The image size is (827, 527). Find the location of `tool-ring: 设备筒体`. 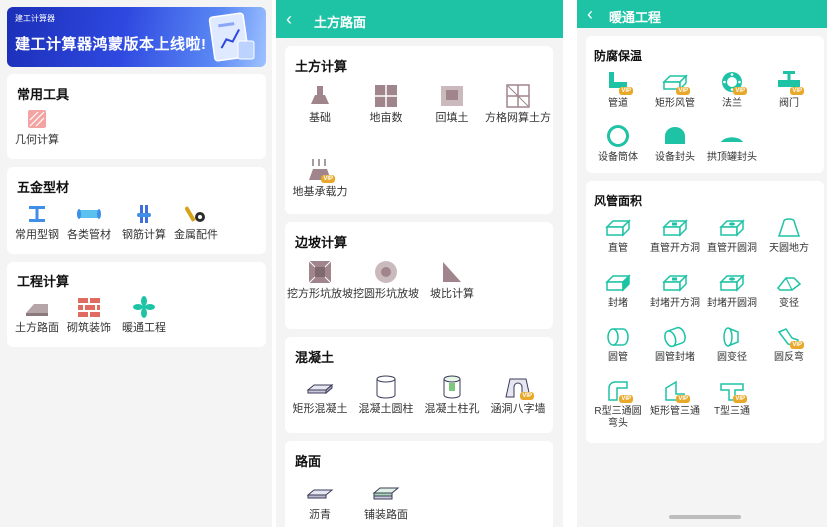

tool-ring: 设备筒体 is located at coordinates (618, 144).